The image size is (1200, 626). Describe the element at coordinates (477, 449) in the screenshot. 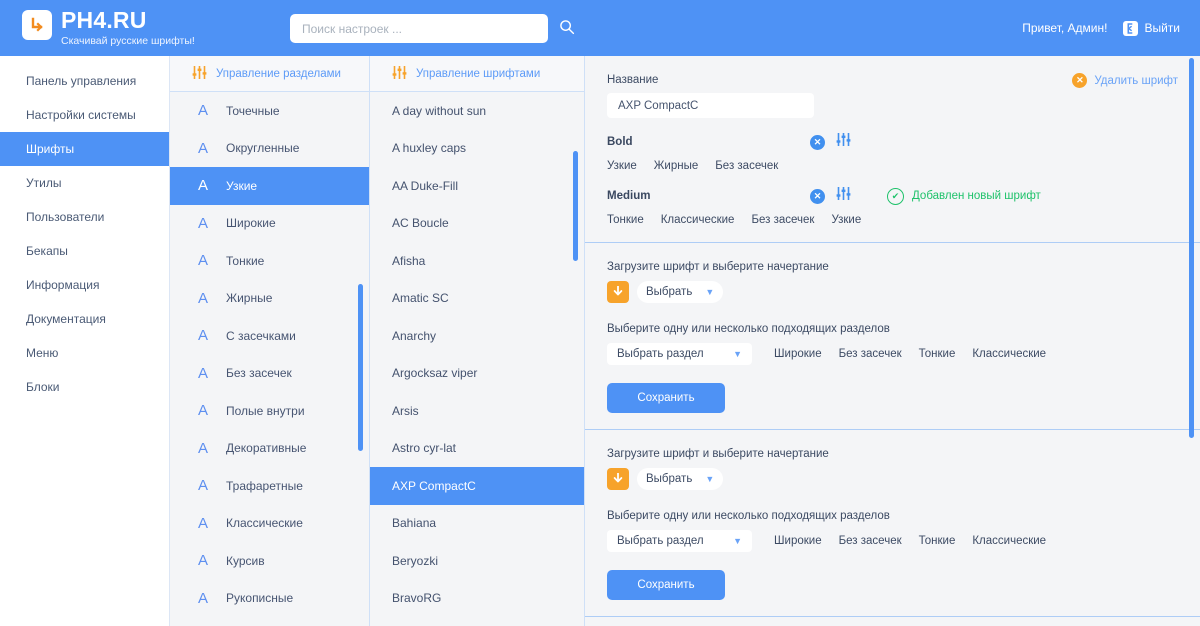

I see `font-item: Astro cyr-lat` at that location.